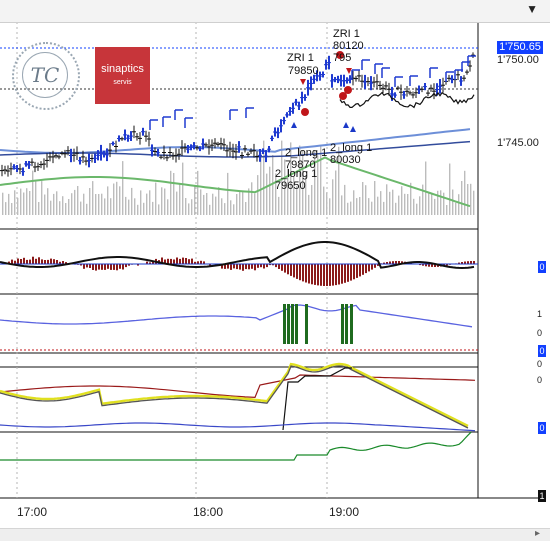  Describe the element at coordinates (300, 58) in the screenshot. I see `annotation-label: ZRI 1` at that location.